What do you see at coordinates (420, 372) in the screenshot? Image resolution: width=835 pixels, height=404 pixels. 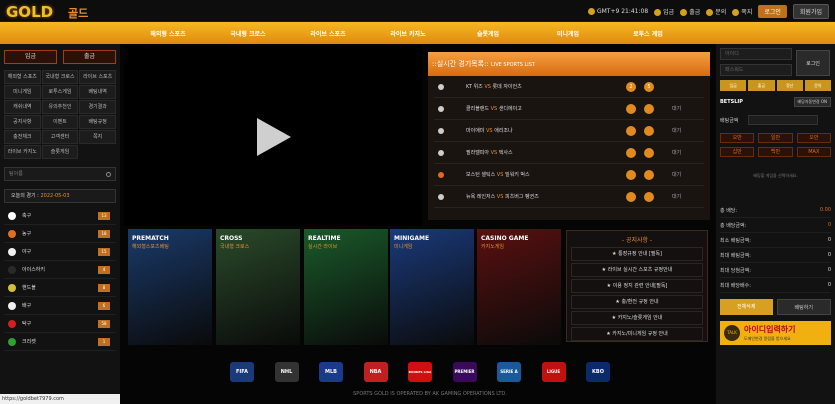 I see `bundesliga-logo: BUNDES LIGA` at bounding box center [420, 372].